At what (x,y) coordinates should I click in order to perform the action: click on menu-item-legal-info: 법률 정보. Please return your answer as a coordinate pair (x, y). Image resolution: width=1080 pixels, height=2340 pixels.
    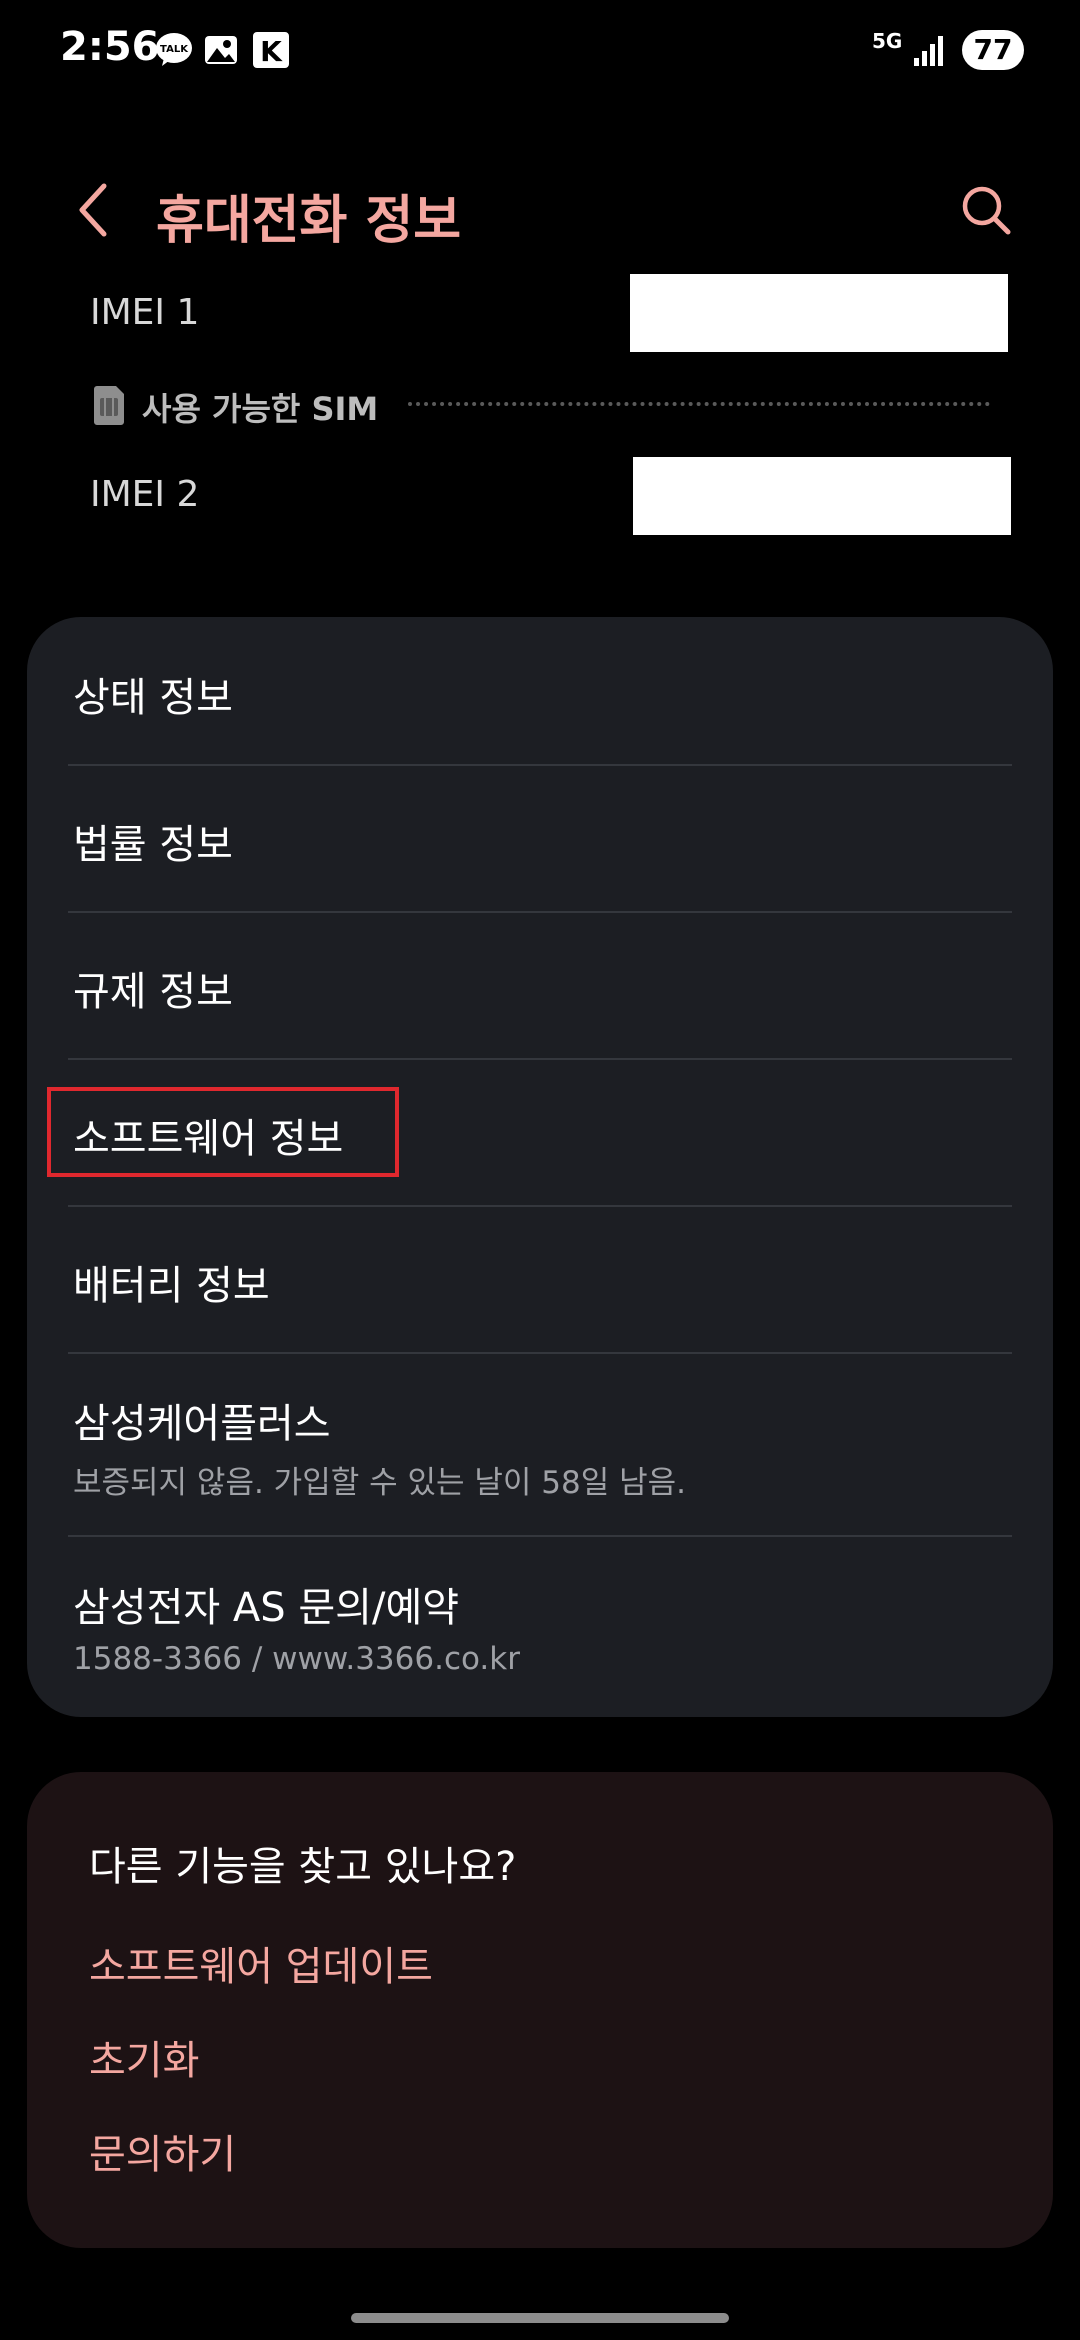
    Looking at the image, I should click on (153, 841).